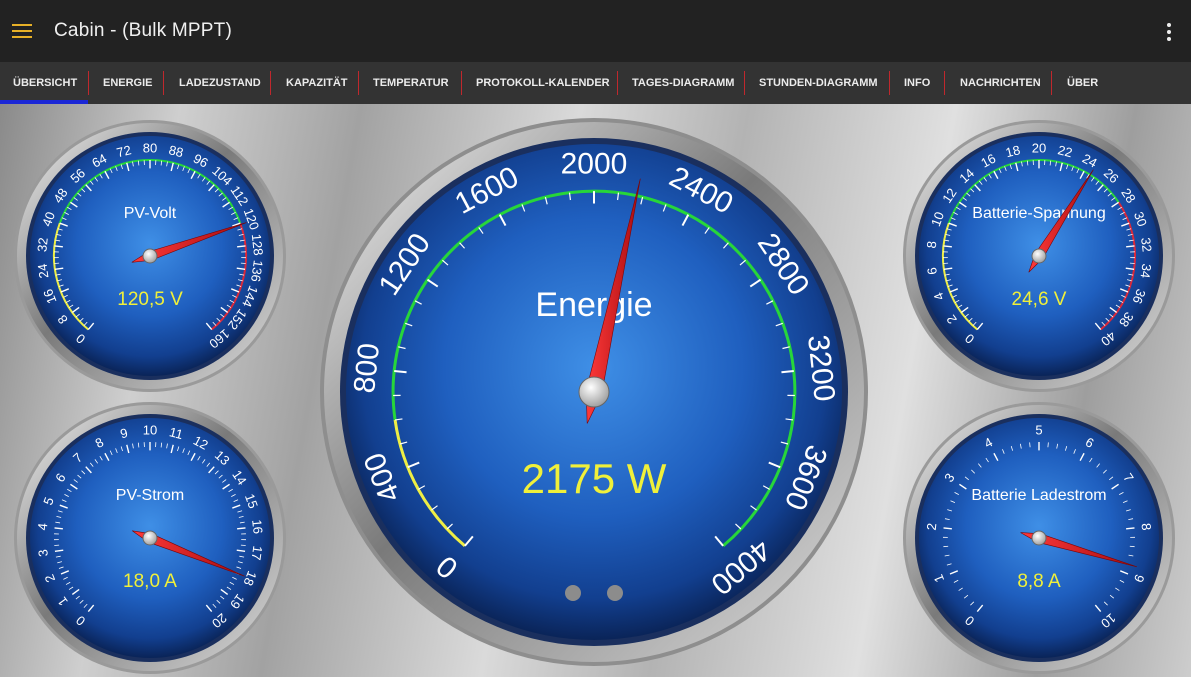 The width and height of the screenshot is (1191, 677). I want to click on tab-temperatur: TEMPERATUR, so click(411, 83).